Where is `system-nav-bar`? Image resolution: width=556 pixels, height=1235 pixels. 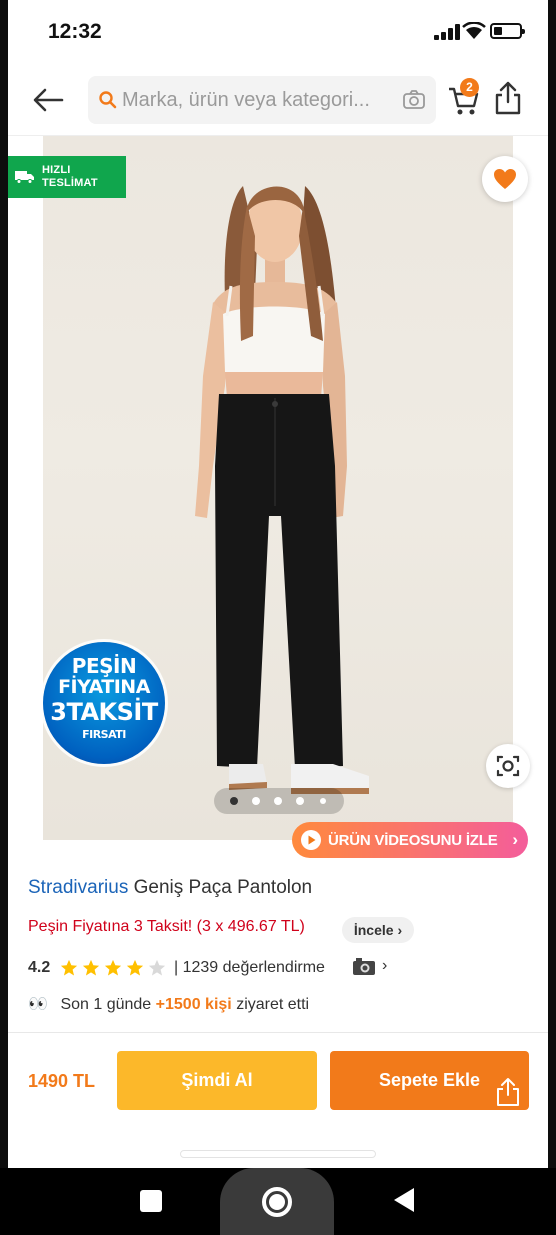
system-nav-bar is located at coordinates (278, 1201).